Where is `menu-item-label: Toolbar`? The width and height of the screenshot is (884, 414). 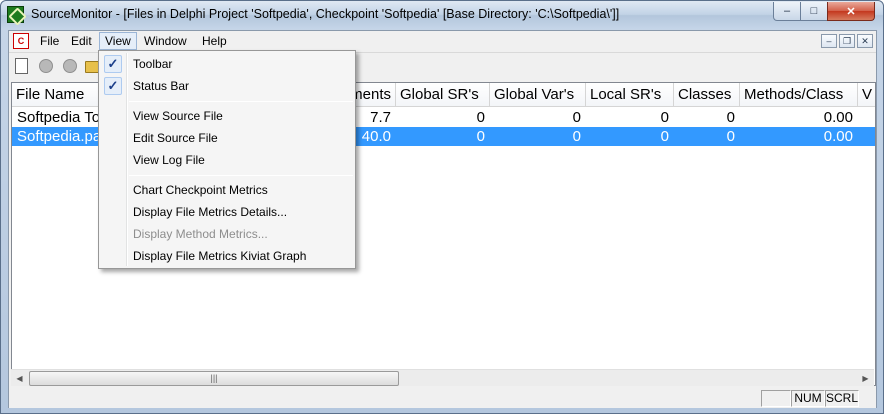
menu-item-label: Toolbar is located at coordinates (153, 64).